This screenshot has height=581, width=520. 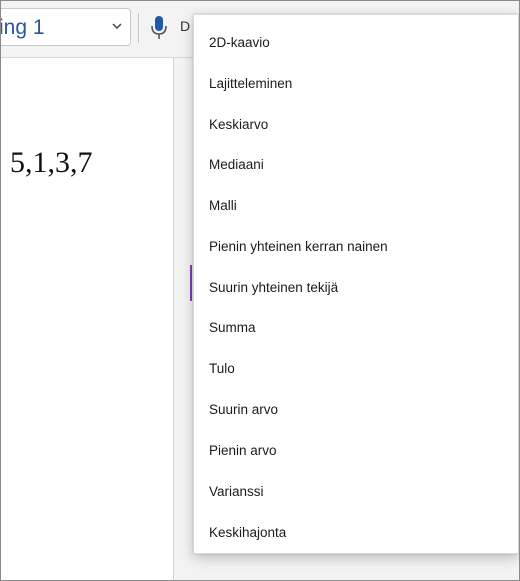 What do you see at coordinates (22, 27) in the screenshot?
I see `style-dropdown-value: ing 1` at bounding box center [22, 27].